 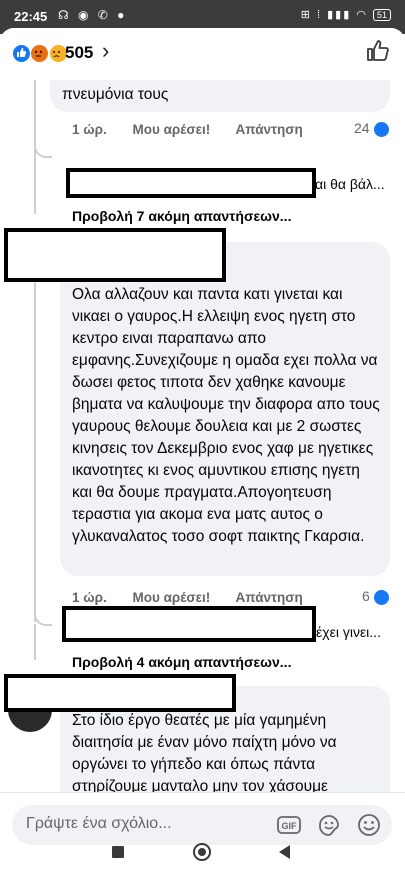 What do you see at coordinates (115, 94) in the screenshot?
I see `comment-text: πνευμόνια τους` at bounding box center [115, 94].